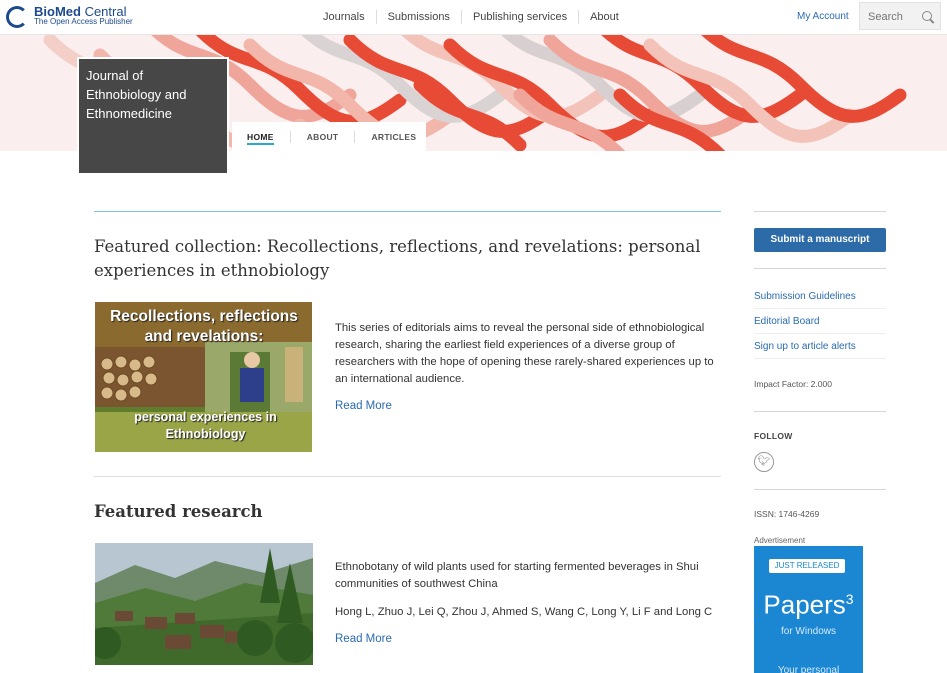  Describe the element at coordinates (820, 322) in the screenshot. I see `editorial-board-link: Editorial Board` at that location.